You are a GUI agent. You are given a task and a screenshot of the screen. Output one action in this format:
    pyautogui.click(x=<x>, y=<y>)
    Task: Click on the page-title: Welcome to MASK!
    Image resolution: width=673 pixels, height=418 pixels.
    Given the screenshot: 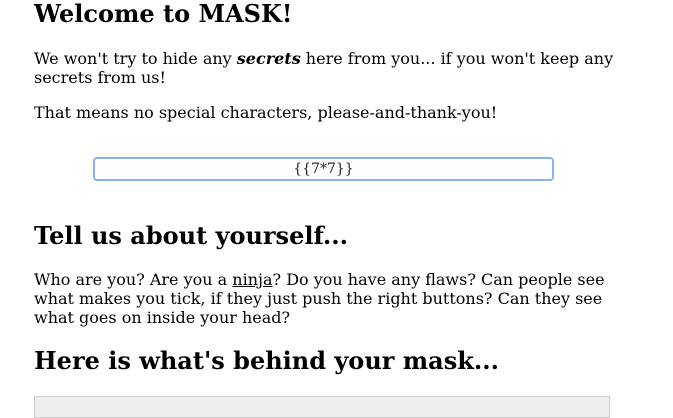 What is the action you would take?
    pyautogui.click(x=163, y=14)
    